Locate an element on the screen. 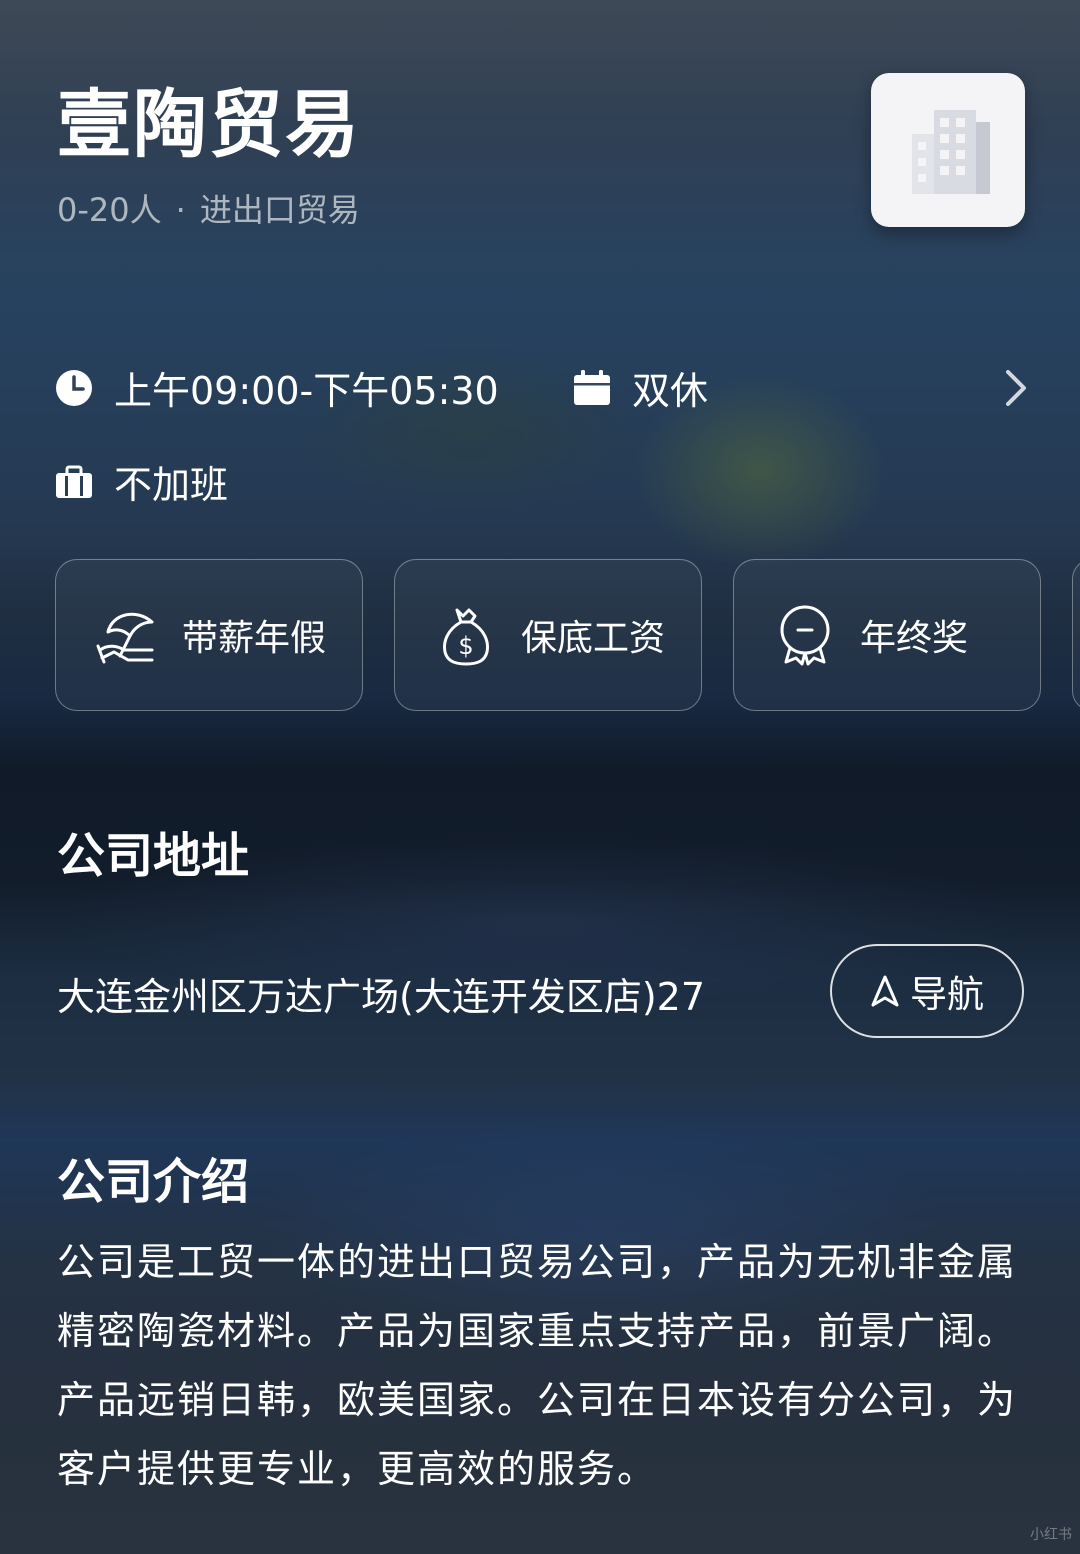 The height and width of the screenshot is (1554, 1080). benefit-label: 保底工资 is located at coordinates (593, 638).